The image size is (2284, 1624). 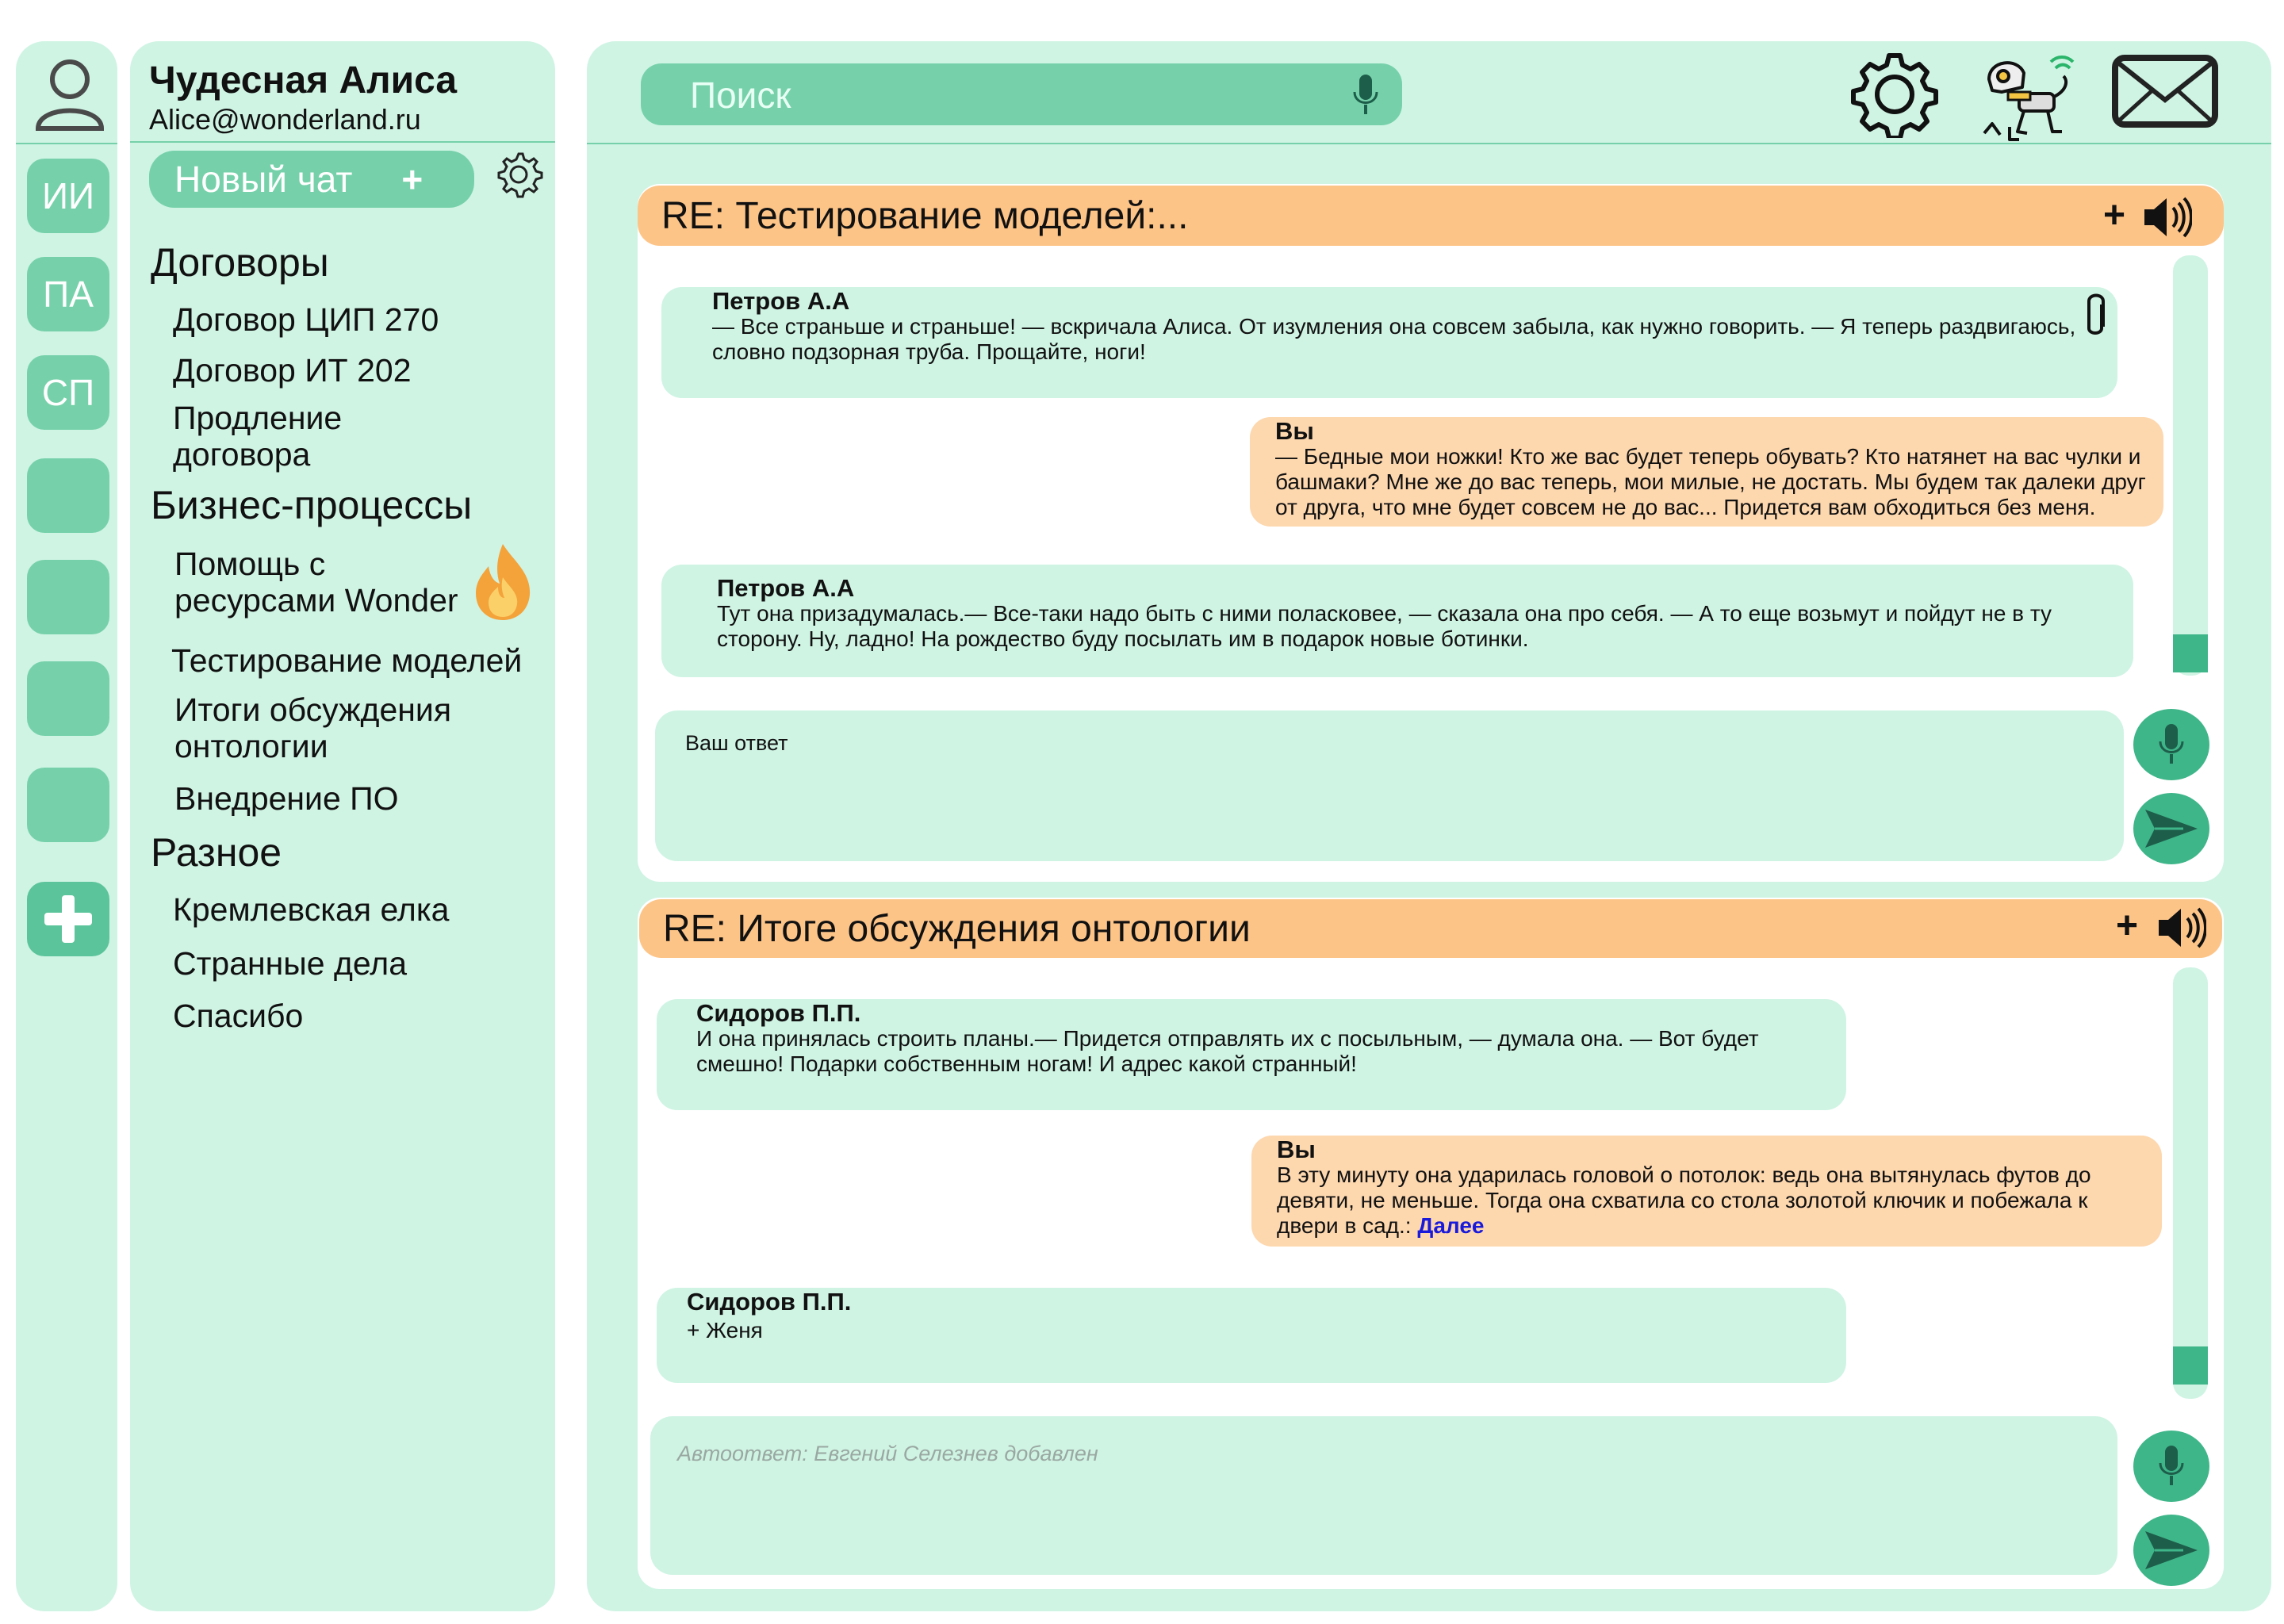 What do you see at coordinates (311, 910) in the screenshot?
I see `sidebar-item-kremlin-tree: Кремлевская елка` at bounding box center [311, 910].